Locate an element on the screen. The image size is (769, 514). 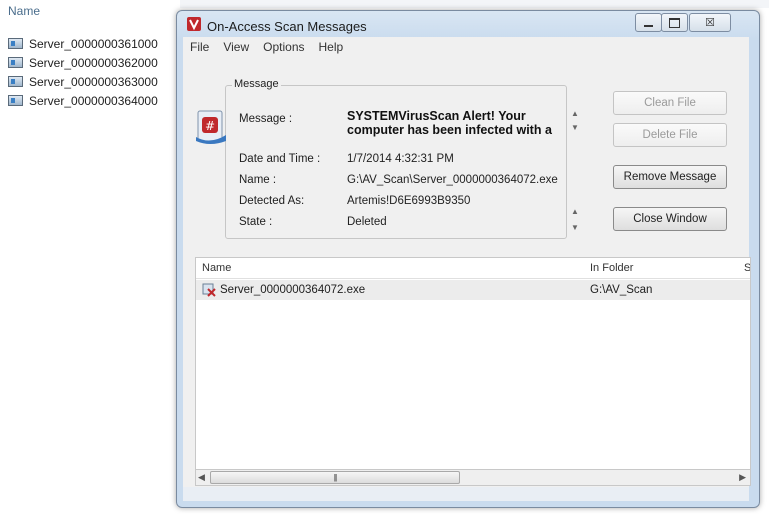
menu-help: Help is located at coordinates (331, 47).